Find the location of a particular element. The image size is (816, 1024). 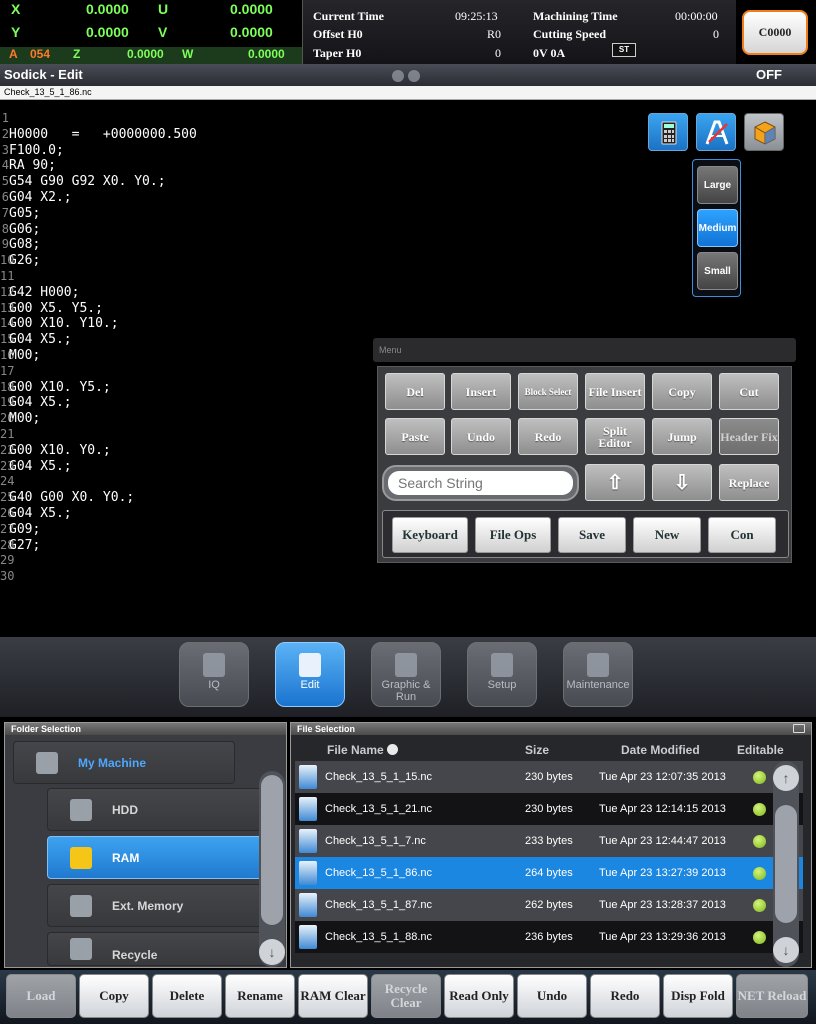

col-editable: Editable is located at coordinates (760, 750).